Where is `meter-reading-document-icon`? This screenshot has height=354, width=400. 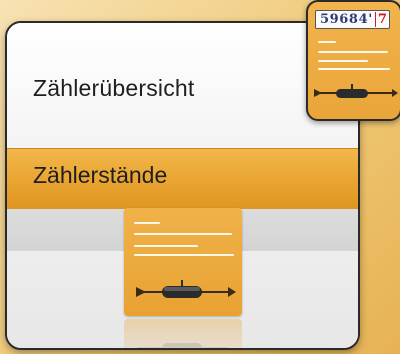
meter-reading-document-icon is located at coordinates (183, 262).